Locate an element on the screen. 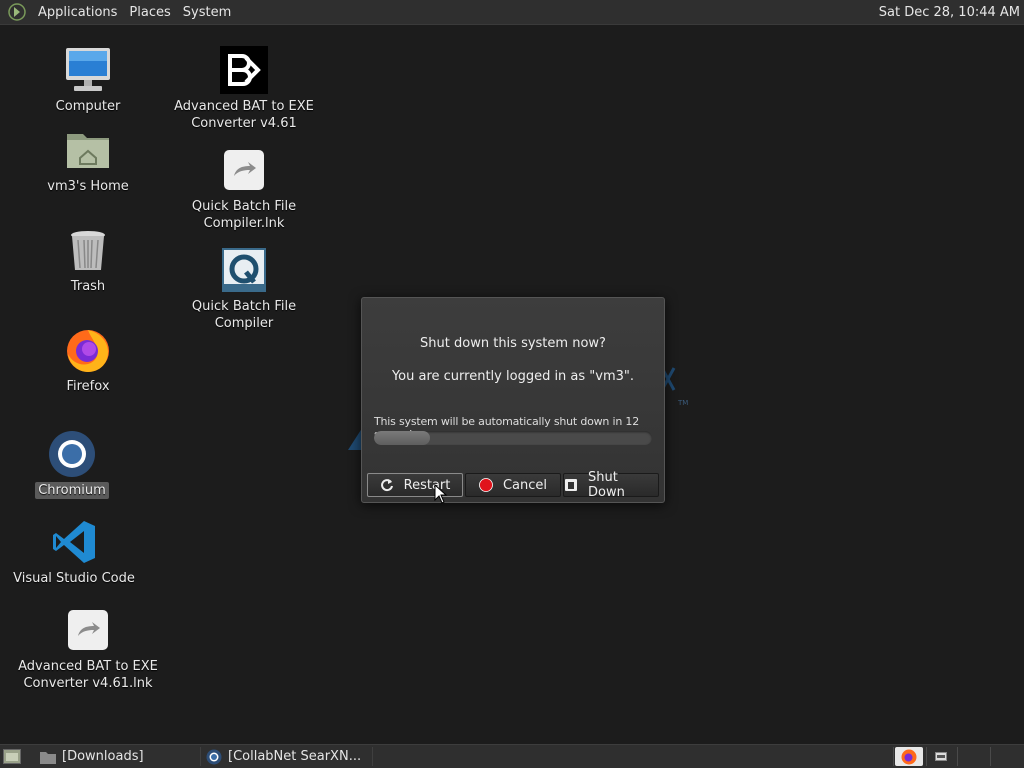 The width and height of the screenshot is (1024, 768). computer-icon is located at coordinates (88, 69).